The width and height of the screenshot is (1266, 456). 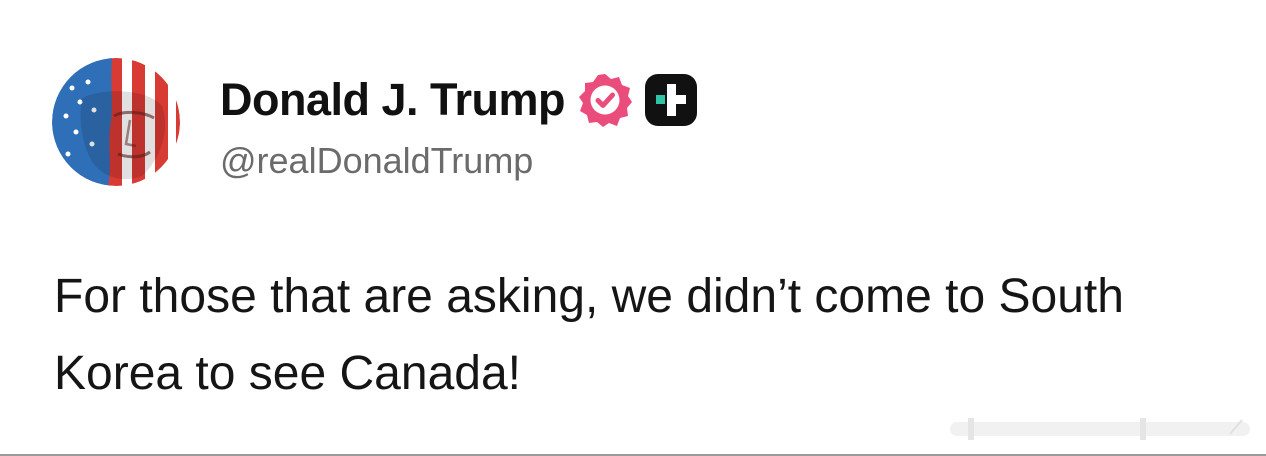 I want to click on verified-badge-icon, so click(x=605, y=100).